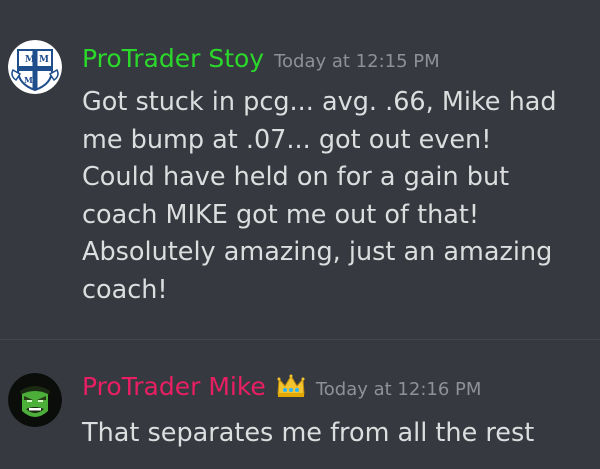 This screenshot has width=600, height=469. I want to click on crown-icon, so click(291, 386).